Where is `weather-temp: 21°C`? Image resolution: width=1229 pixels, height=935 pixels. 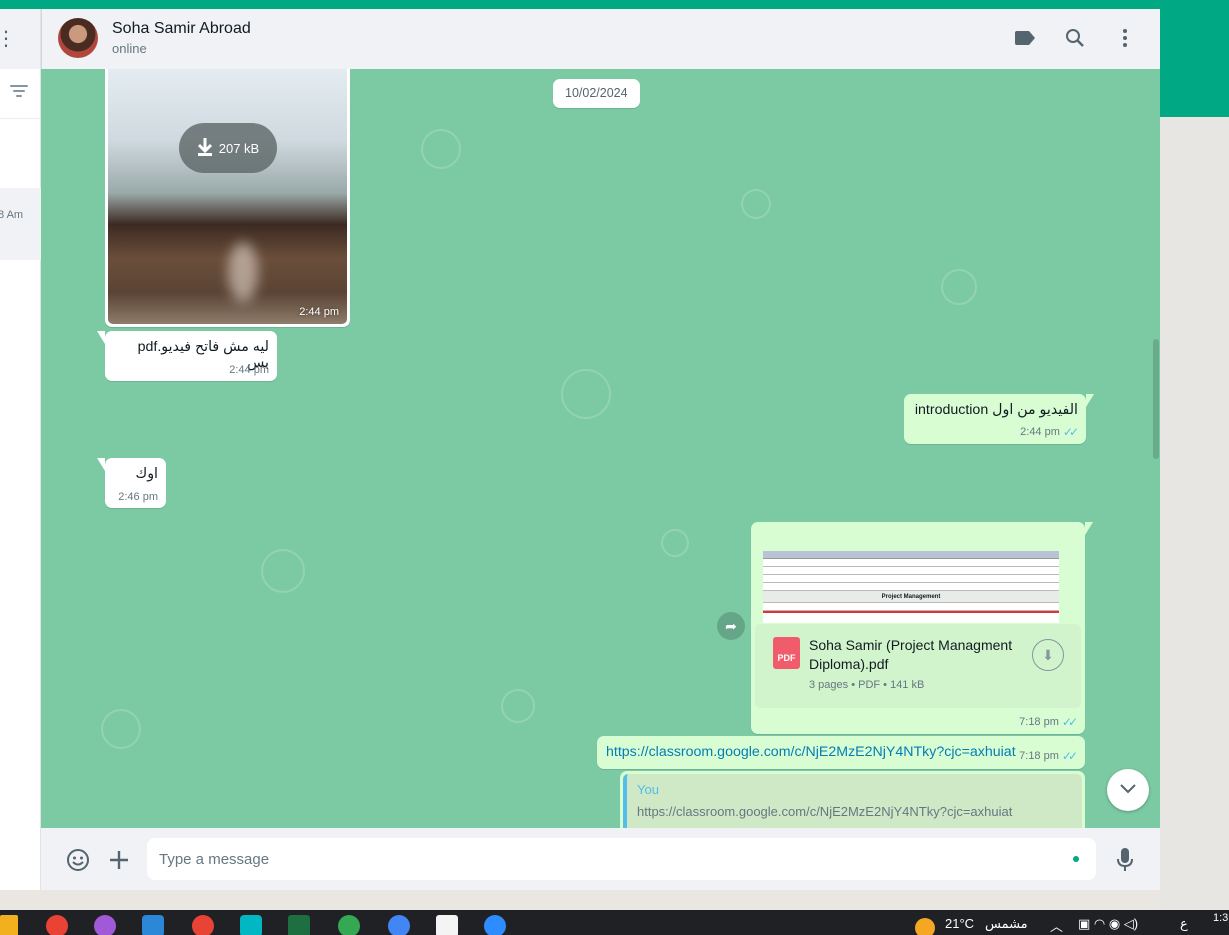 weather-temp: 21°C is located at coordinates (960, 923).